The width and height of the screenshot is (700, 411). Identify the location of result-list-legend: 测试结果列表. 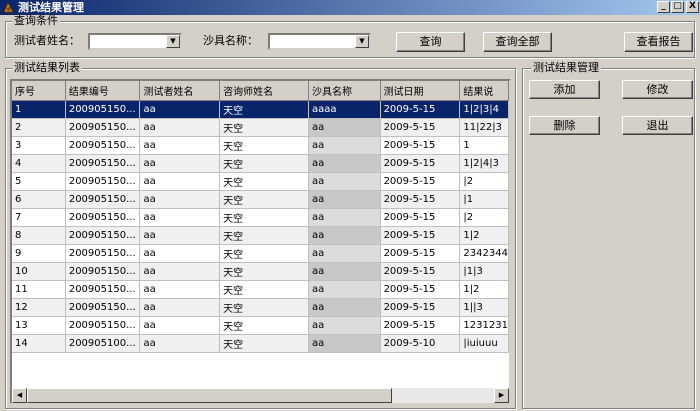
(47, 67).